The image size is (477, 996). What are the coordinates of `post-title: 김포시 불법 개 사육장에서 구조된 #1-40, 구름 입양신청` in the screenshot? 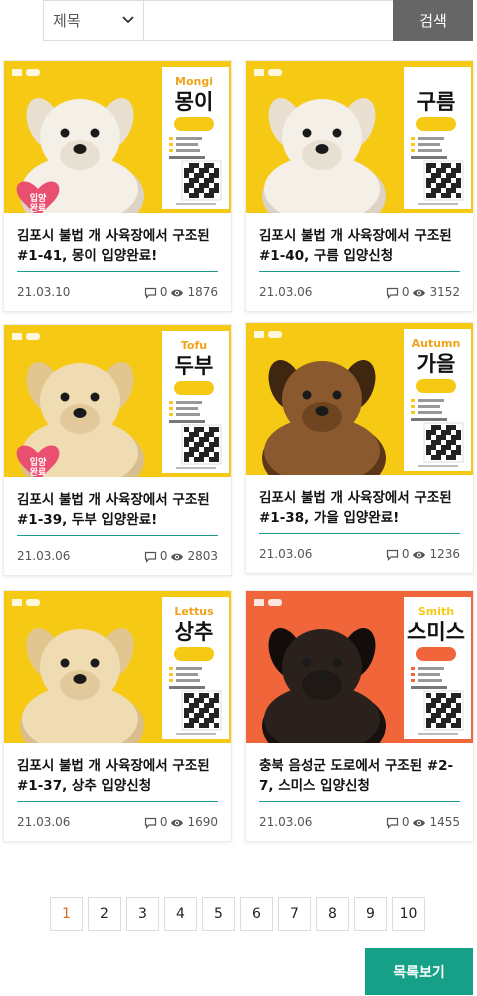 It's located at (359, 246).